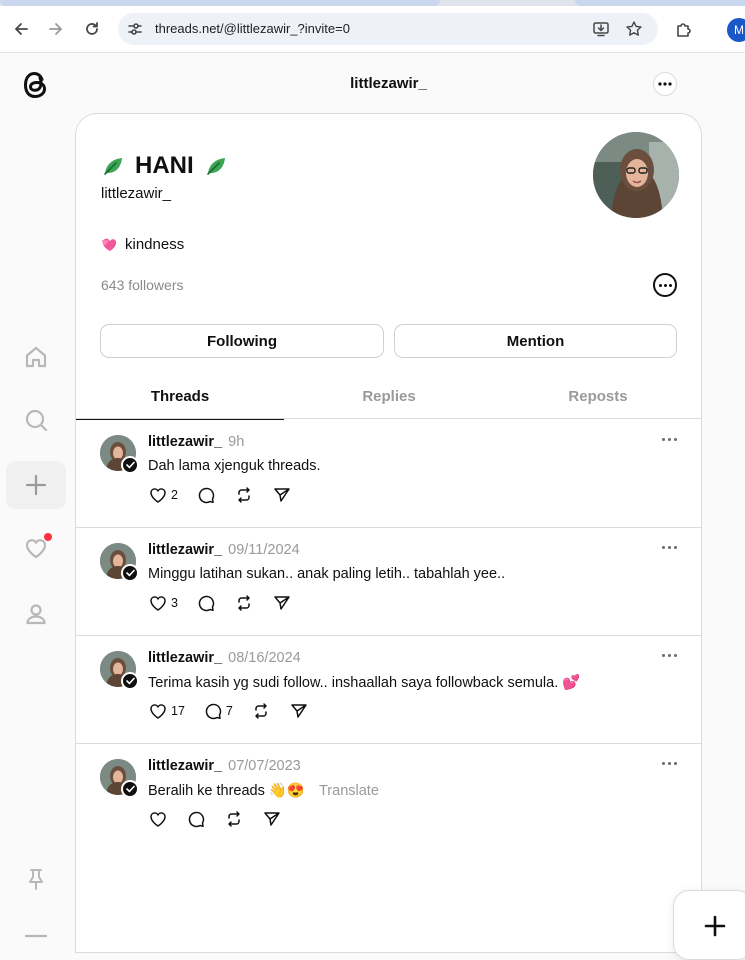  What do you see at coordinates (92, 29) in the screenshot?
I see `reload-icon` at bounding box center [92, 29].